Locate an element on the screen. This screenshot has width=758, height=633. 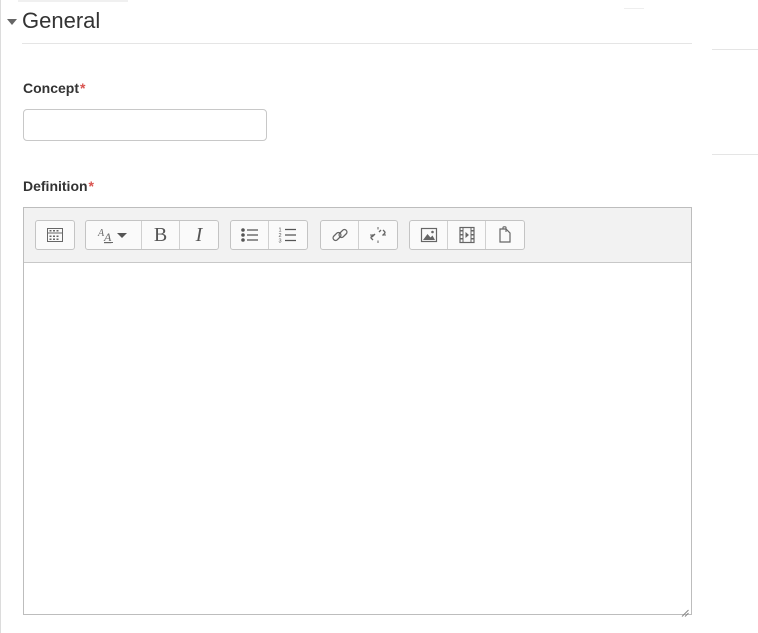
right-divider-top is located at coordinates (735, 49).